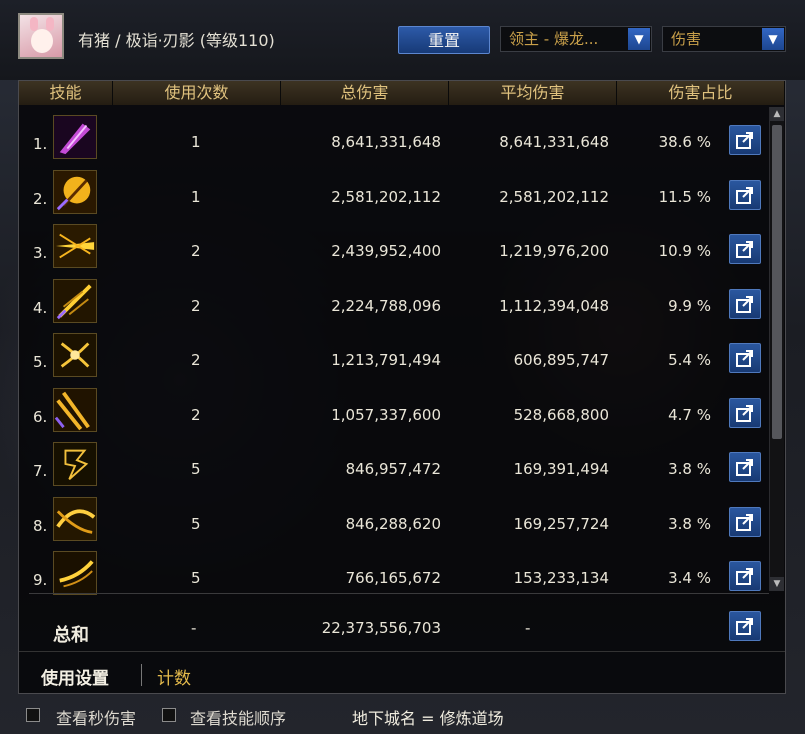 The height and width of the screenshot is (734, 805). What do you see at coordinates (777, 282) in the screenshot?
I see `scroll-thumb` at bounding box center [777, 282].